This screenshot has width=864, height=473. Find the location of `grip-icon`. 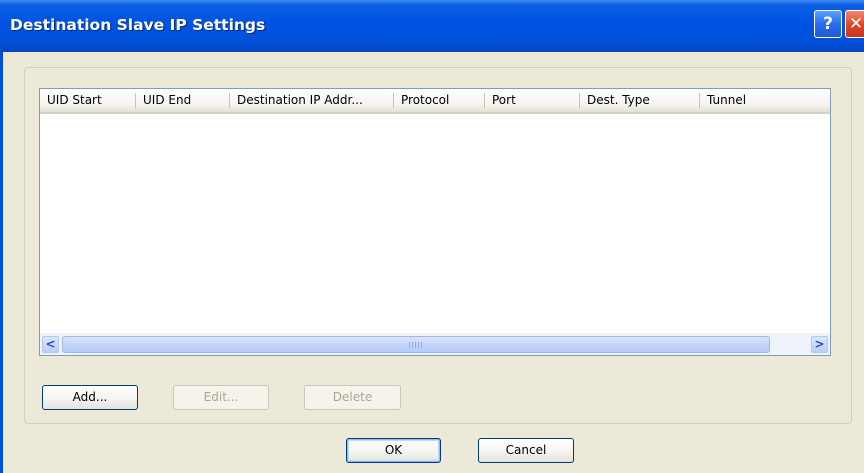

grip-icon is located at coordinates (416, 345).